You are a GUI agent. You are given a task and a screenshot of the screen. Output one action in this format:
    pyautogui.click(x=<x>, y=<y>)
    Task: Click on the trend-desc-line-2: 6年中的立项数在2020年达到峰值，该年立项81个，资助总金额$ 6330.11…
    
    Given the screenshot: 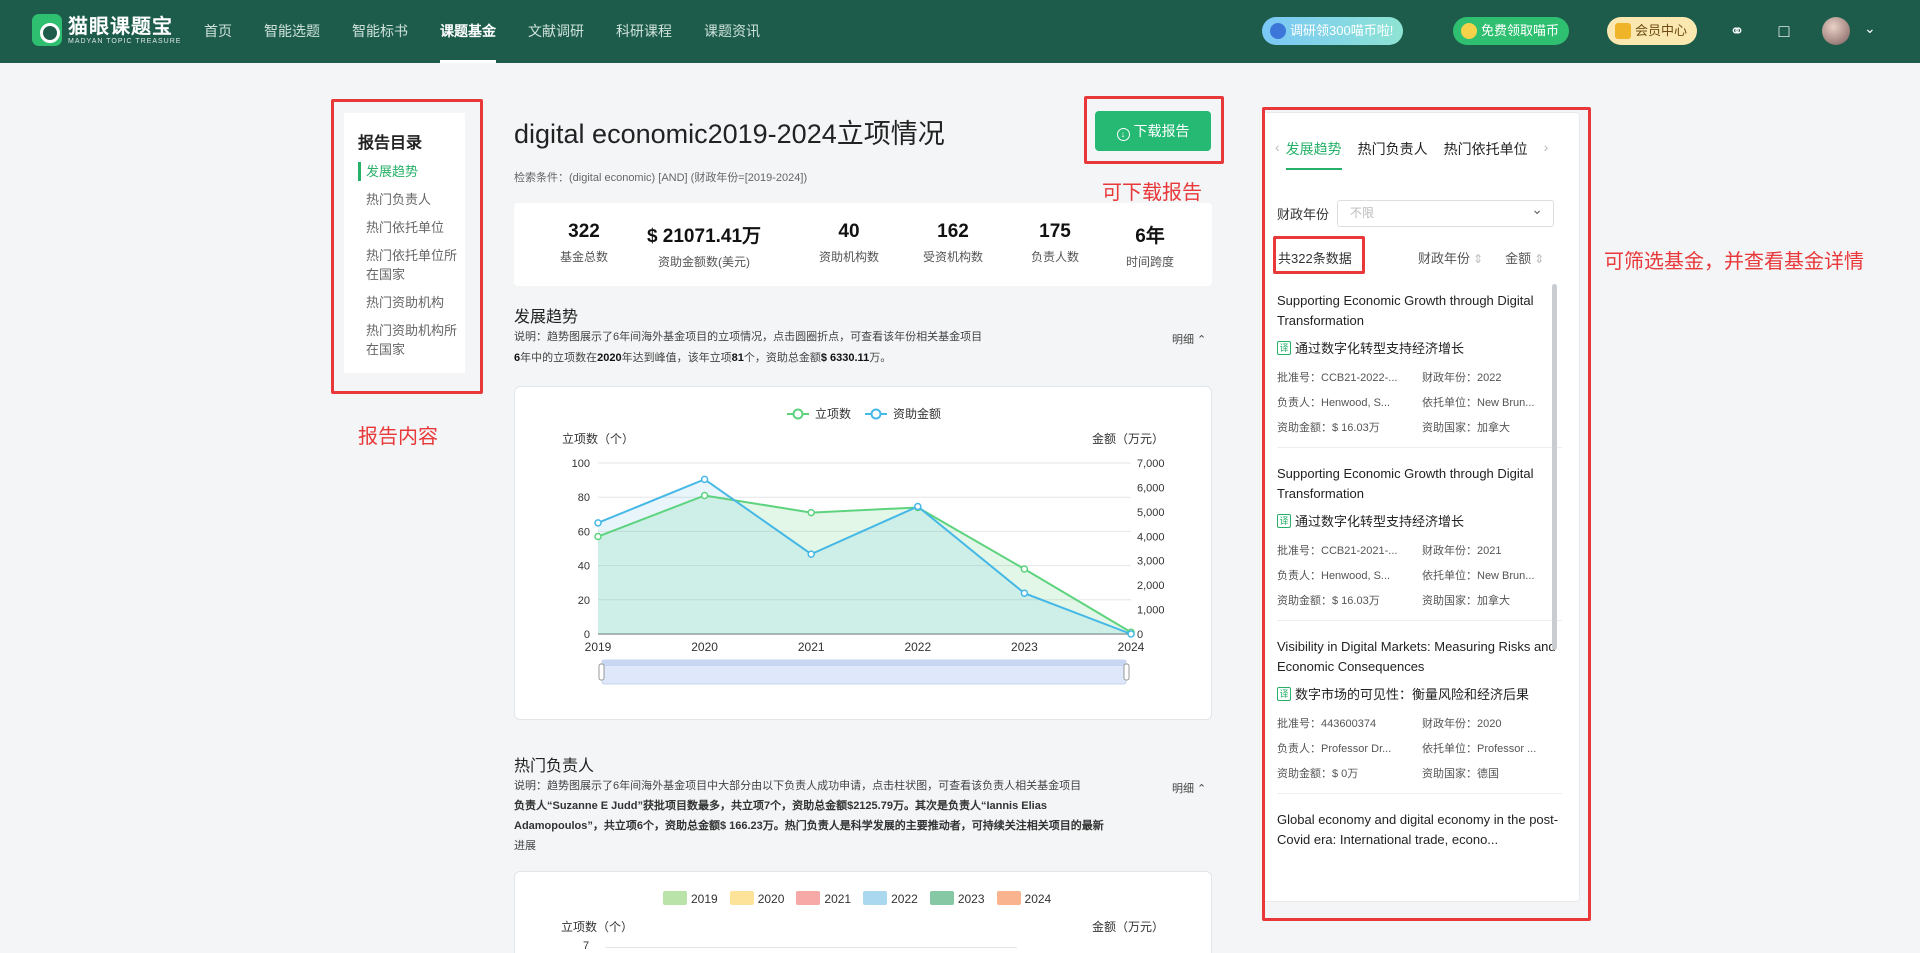 What is the action you would take?
    pyautogui.click(x=703, y=358)
    